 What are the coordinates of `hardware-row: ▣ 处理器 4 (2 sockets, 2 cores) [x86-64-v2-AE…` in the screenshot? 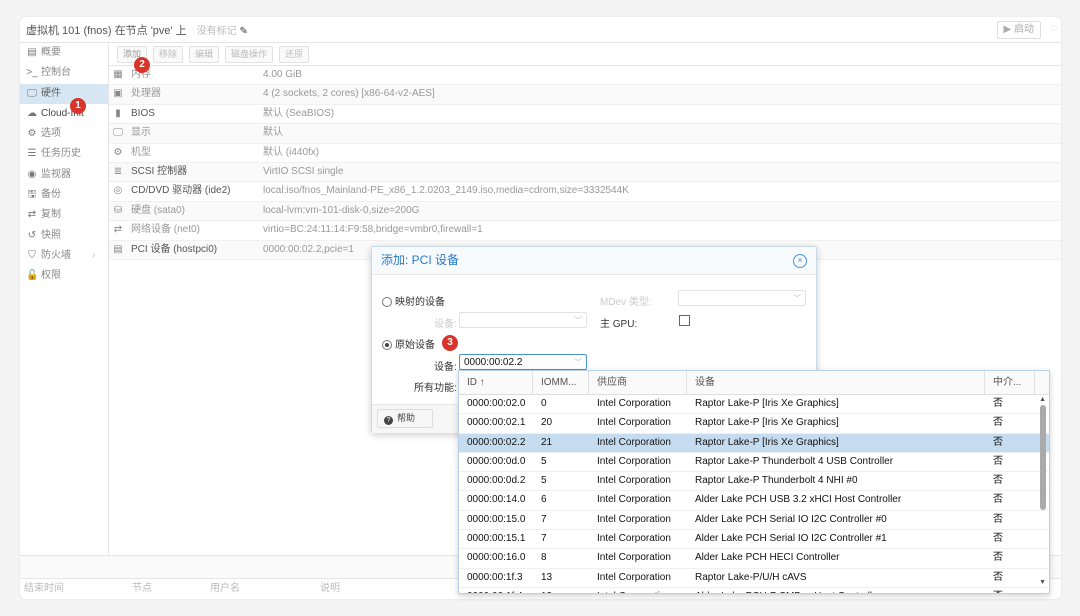 It's located at (585, 95).